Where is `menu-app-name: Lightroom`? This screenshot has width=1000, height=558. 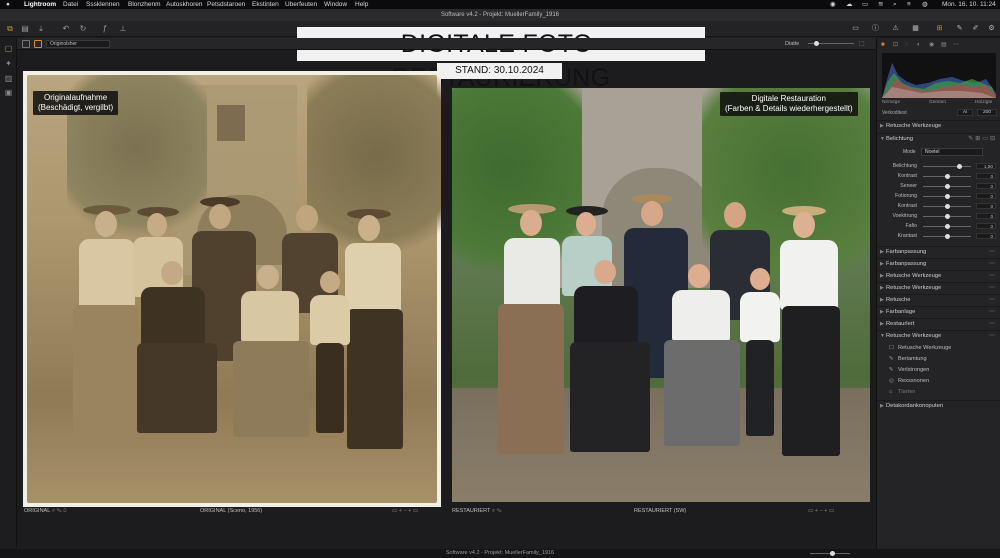
menu-app-name: Lightroom is located at coordinates (40, 4).